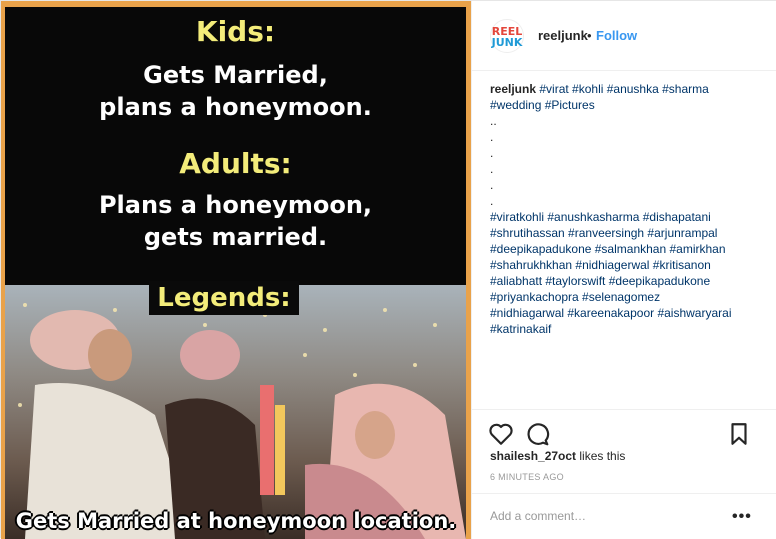 The image size is (776, 539). I want to click on likes-suffix: likes this, so click(601, 456).